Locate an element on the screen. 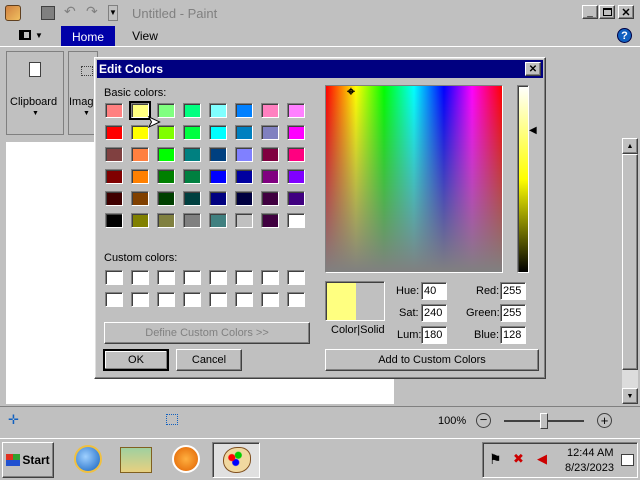 The width and height of the screenshot is (640, 480). media-player-icon is located at coordinates (186, 459).